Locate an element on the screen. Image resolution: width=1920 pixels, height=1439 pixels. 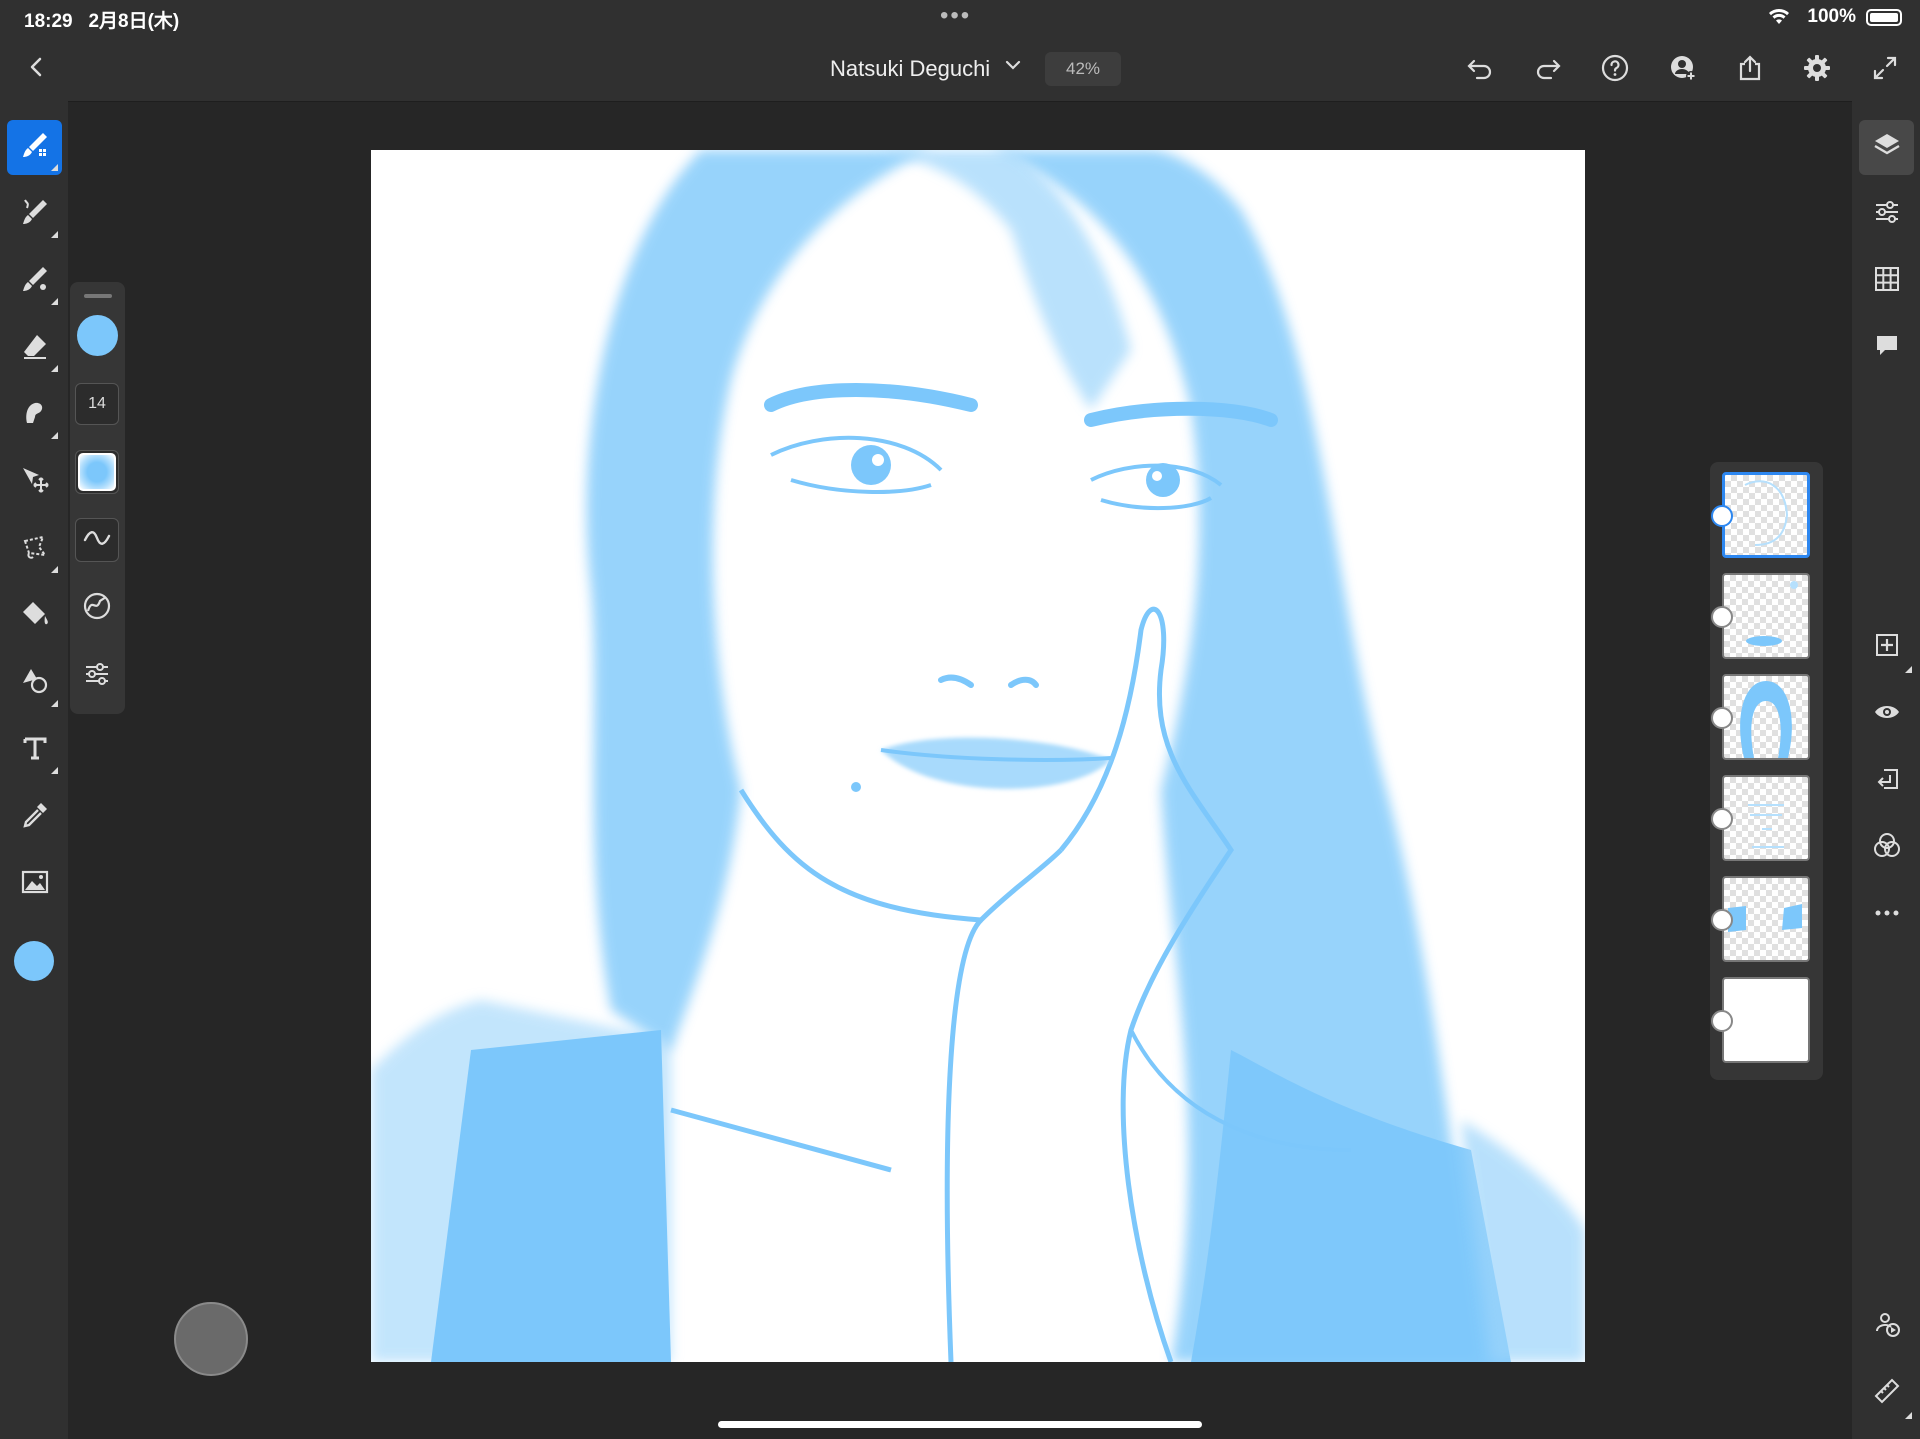
top-toolbar: Natsuki Deguchi 42% is located at coordinates (960, 69).